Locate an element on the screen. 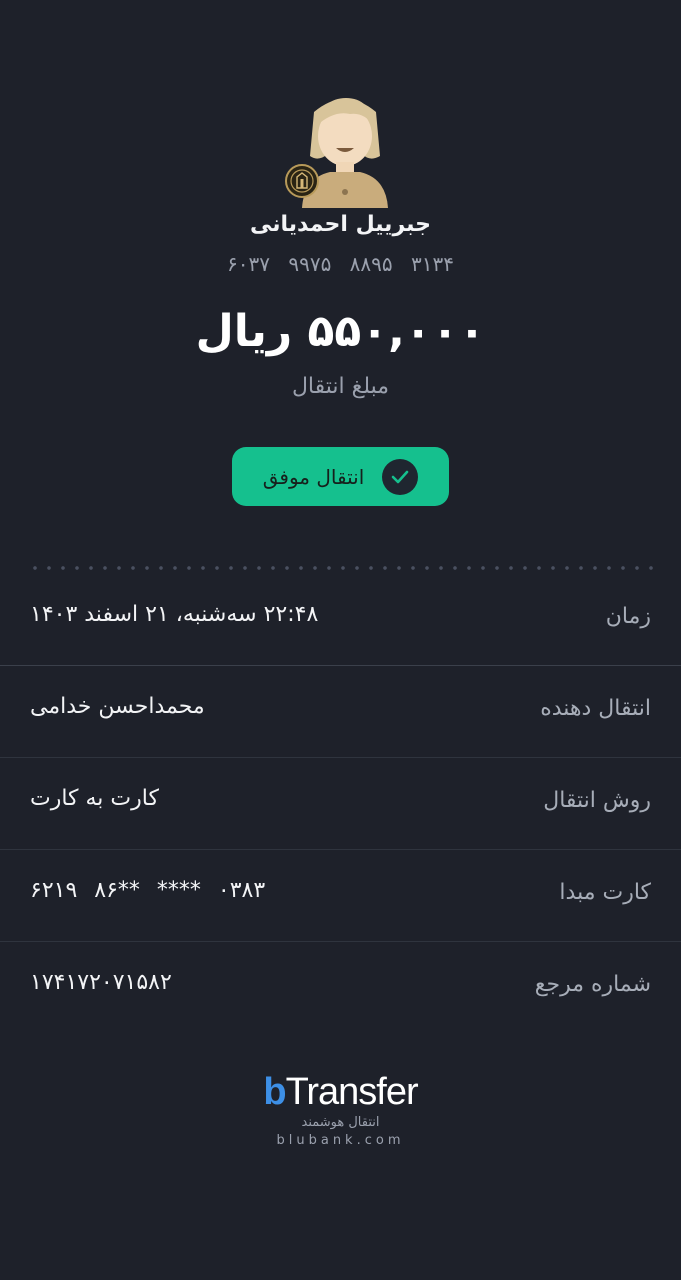  logo-text: Transfer is located at coordinates (352, 1092).